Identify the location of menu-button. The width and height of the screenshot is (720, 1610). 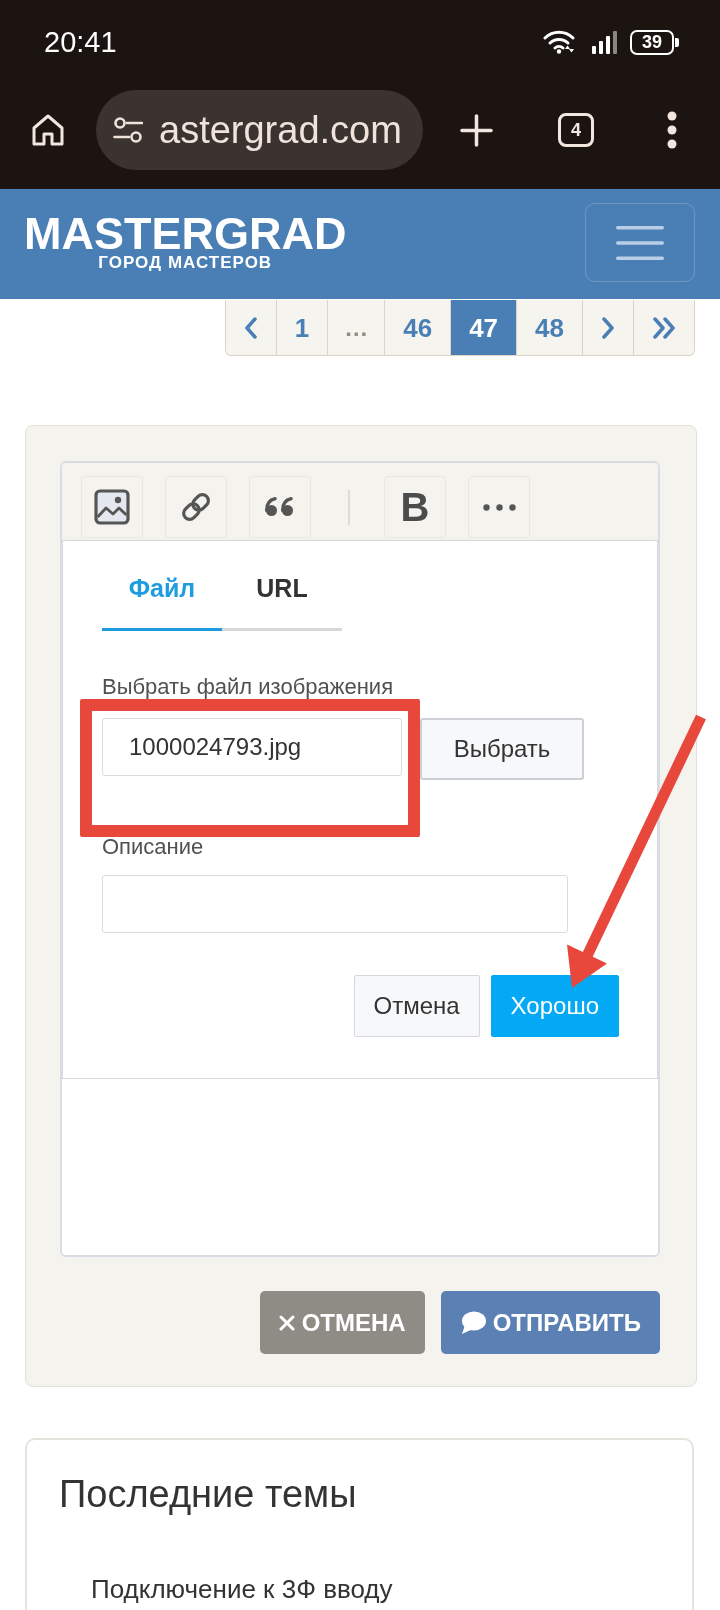
(640, 242).